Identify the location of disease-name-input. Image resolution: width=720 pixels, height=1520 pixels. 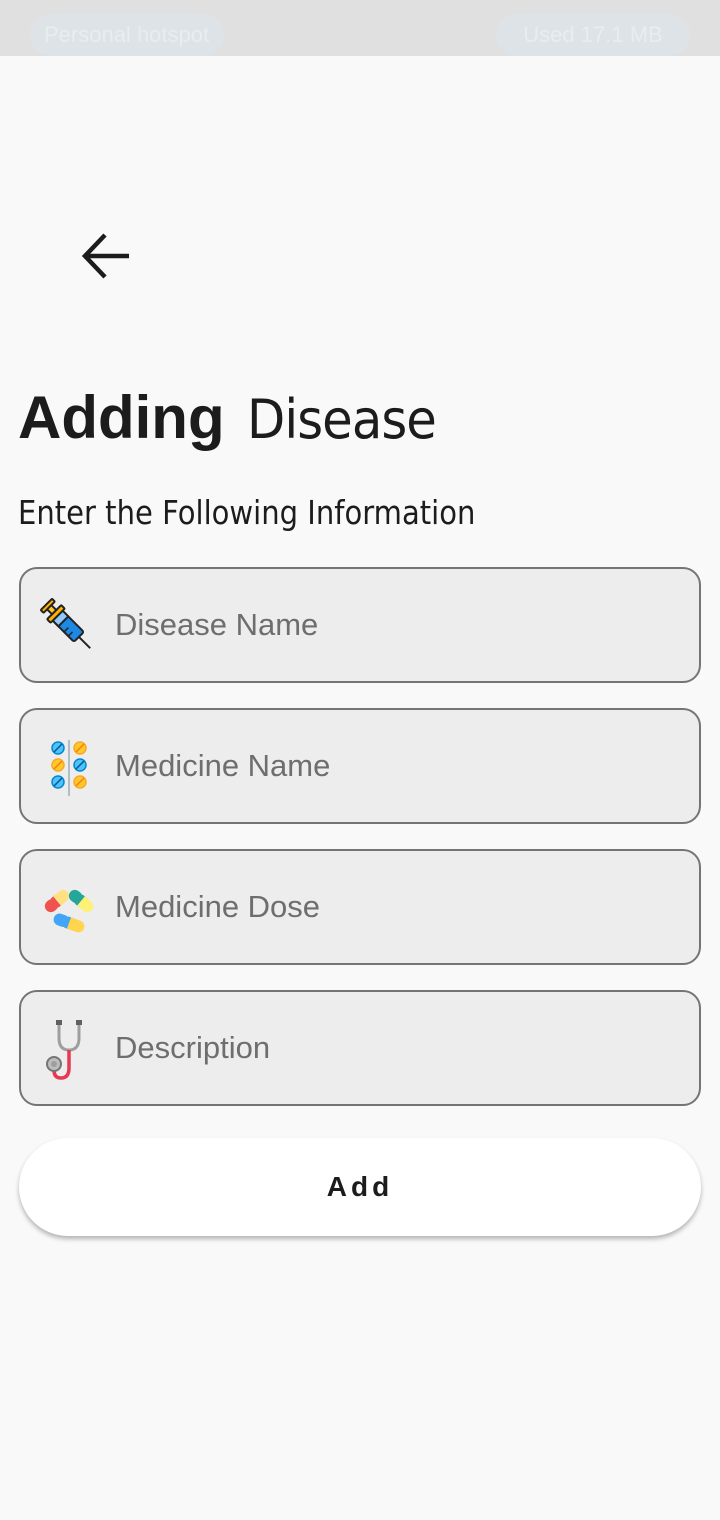
(395, 625).